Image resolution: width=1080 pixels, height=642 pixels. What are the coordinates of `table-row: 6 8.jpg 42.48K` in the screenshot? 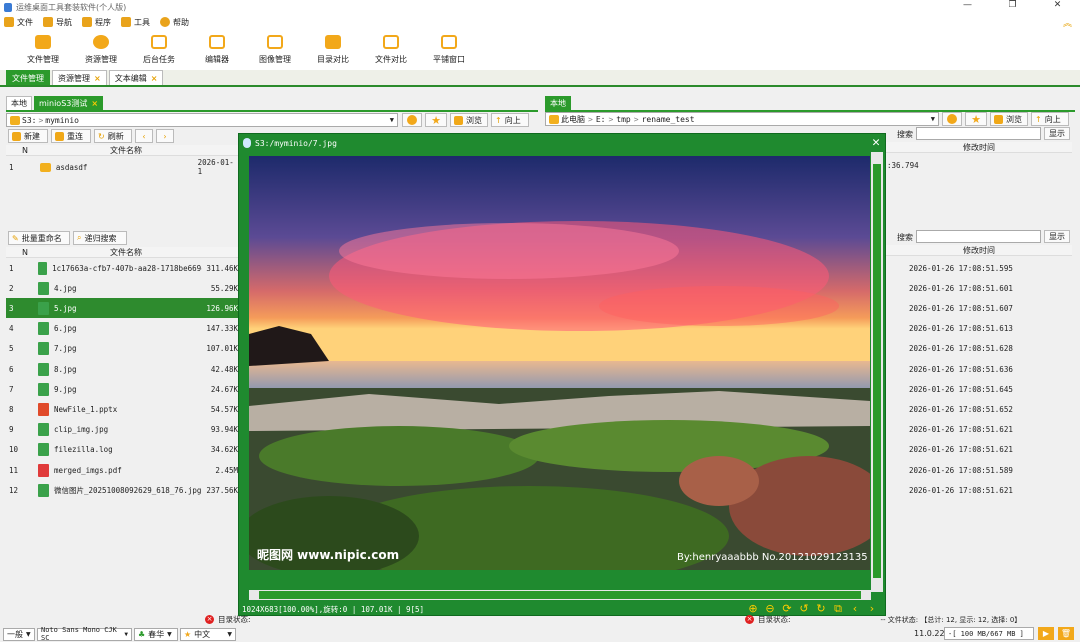 It's located at (122, 369).